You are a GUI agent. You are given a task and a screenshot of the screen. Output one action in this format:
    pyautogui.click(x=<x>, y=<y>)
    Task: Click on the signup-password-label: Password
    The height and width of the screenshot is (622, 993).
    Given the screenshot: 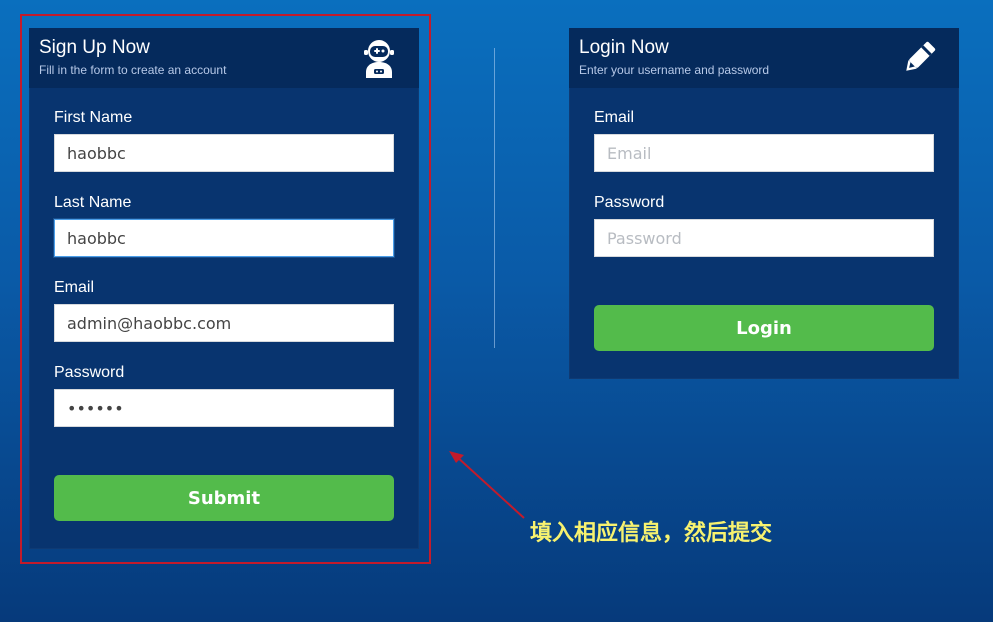 What is the action you would take?
    pyautogui.click(x=89, y=372)
    